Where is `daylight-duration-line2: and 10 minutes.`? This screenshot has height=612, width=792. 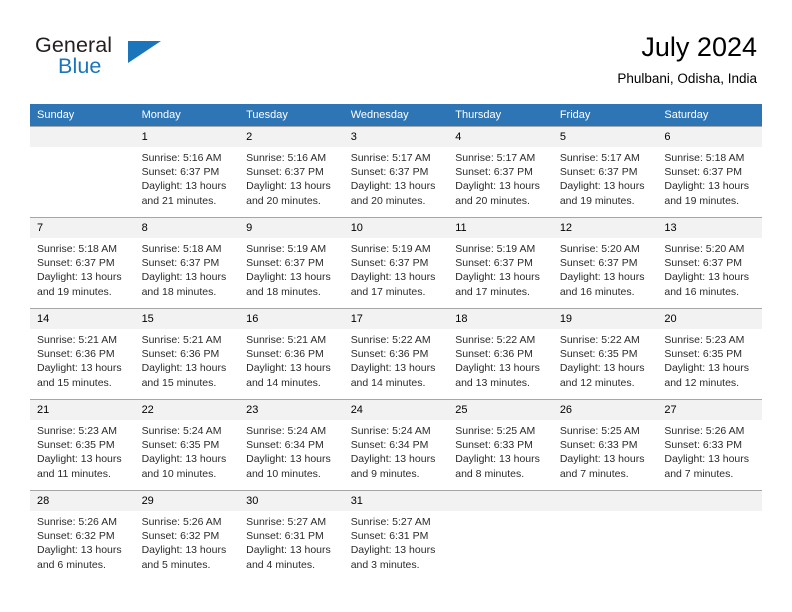 daylight-duration-line2: and 10 minutes. is located at coordinates (283, 473).